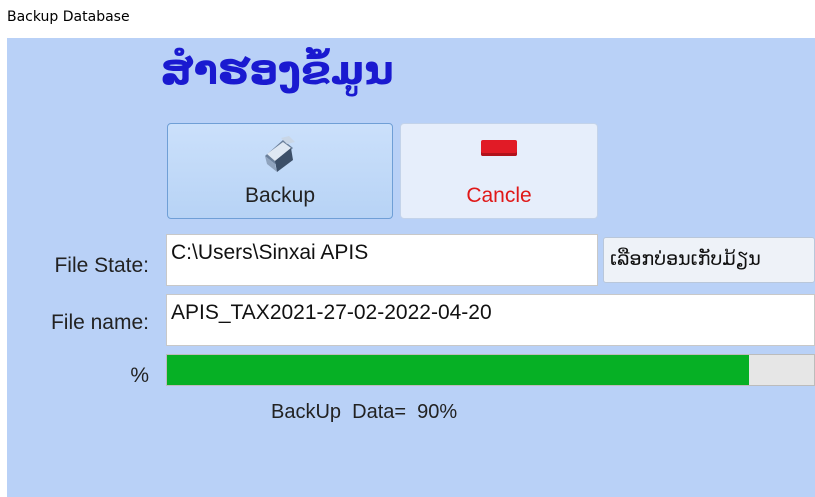  What do you see at coordinates (499, 171) in the screenshot?
I see `cancel-button: Cancle` at bounding box center [499, 171].